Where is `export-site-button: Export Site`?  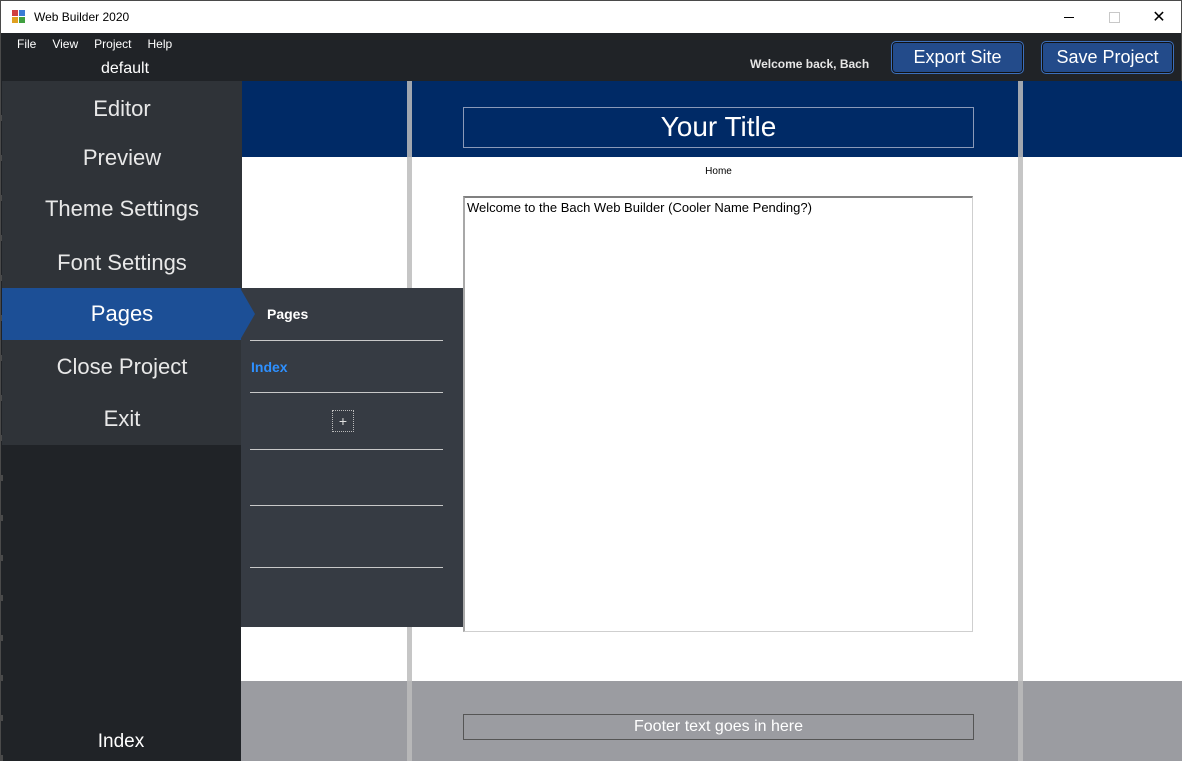
export-site-button: Export Site is located at coordinates (957, 57).